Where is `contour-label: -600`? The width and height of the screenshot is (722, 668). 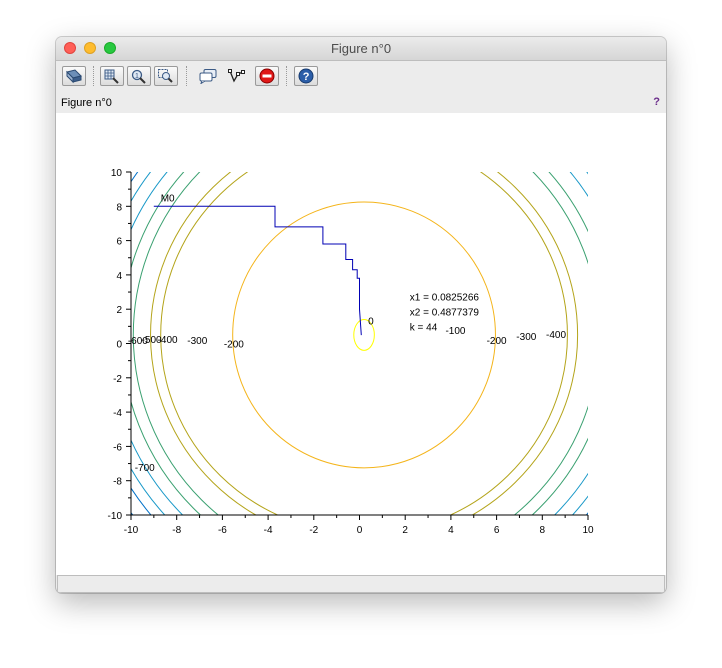
contour-label: -600 is located at coordinates (138, 341).